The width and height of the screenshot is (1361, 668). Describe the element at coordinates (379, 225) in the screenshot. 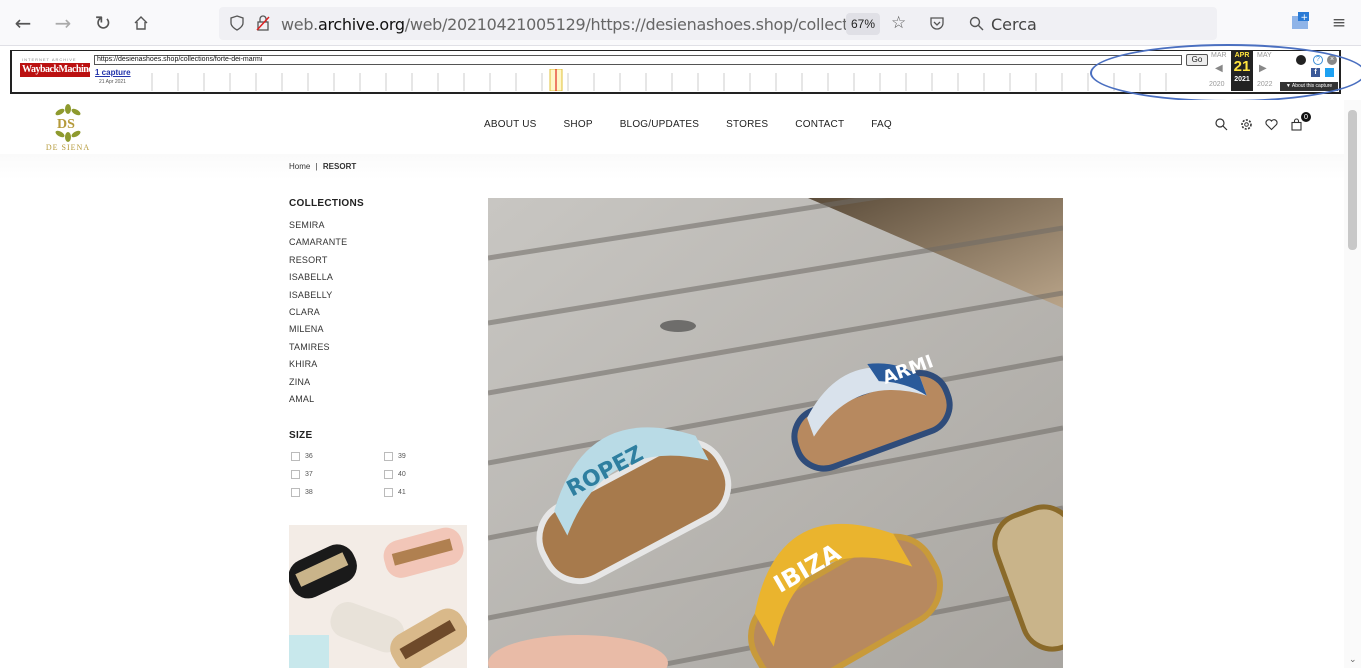

I see `collection-semira: SEMIRA` at that location.